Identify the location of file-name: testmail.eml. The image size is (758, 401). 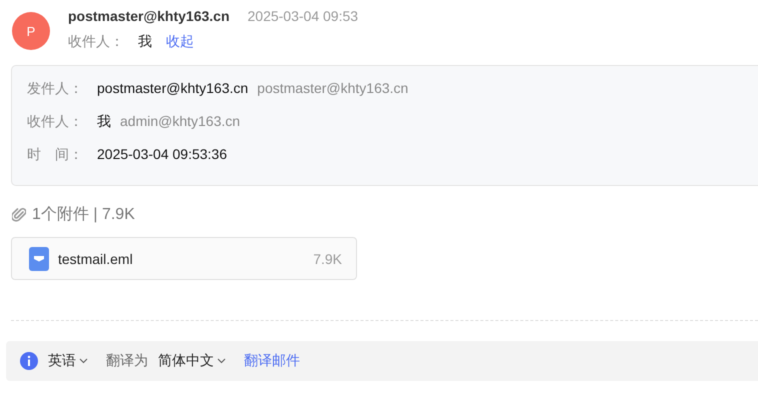
(96, 258).